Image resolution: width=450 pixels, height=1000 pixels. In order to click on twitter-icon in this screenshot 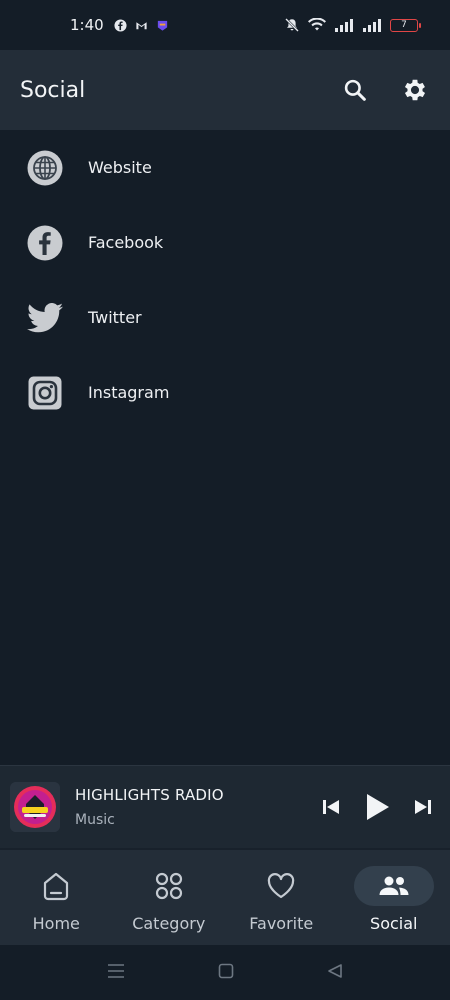, I will do `click(45, 318)`.